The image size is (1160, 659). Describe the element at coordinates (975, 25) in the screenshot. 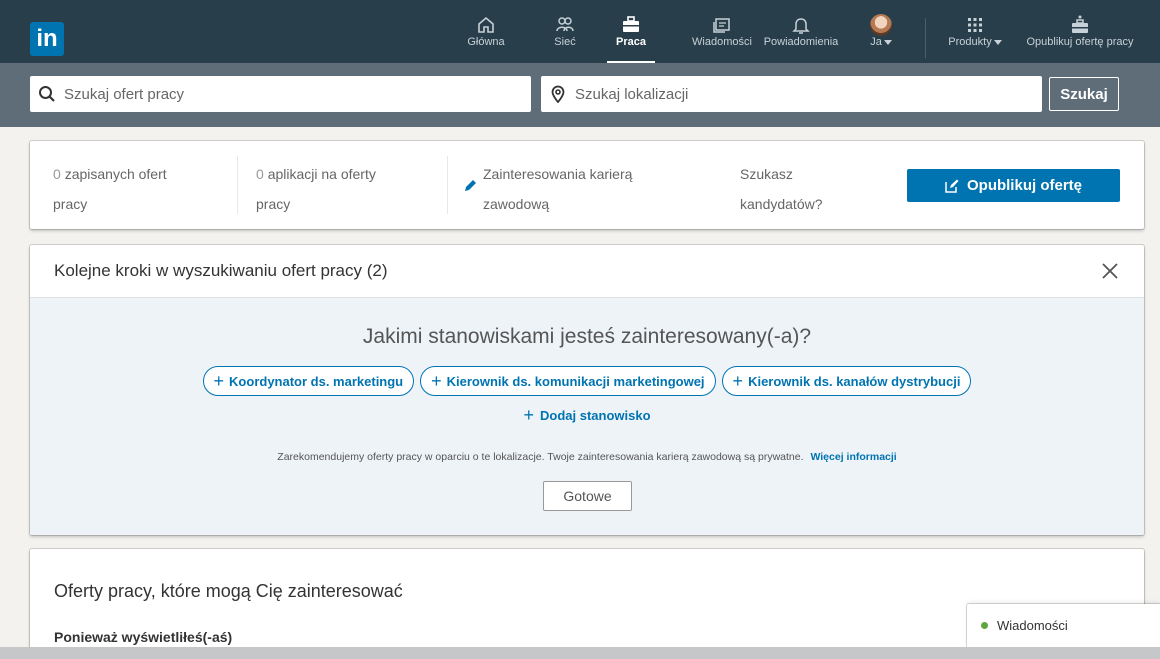

I see `grid-icon` at that location.